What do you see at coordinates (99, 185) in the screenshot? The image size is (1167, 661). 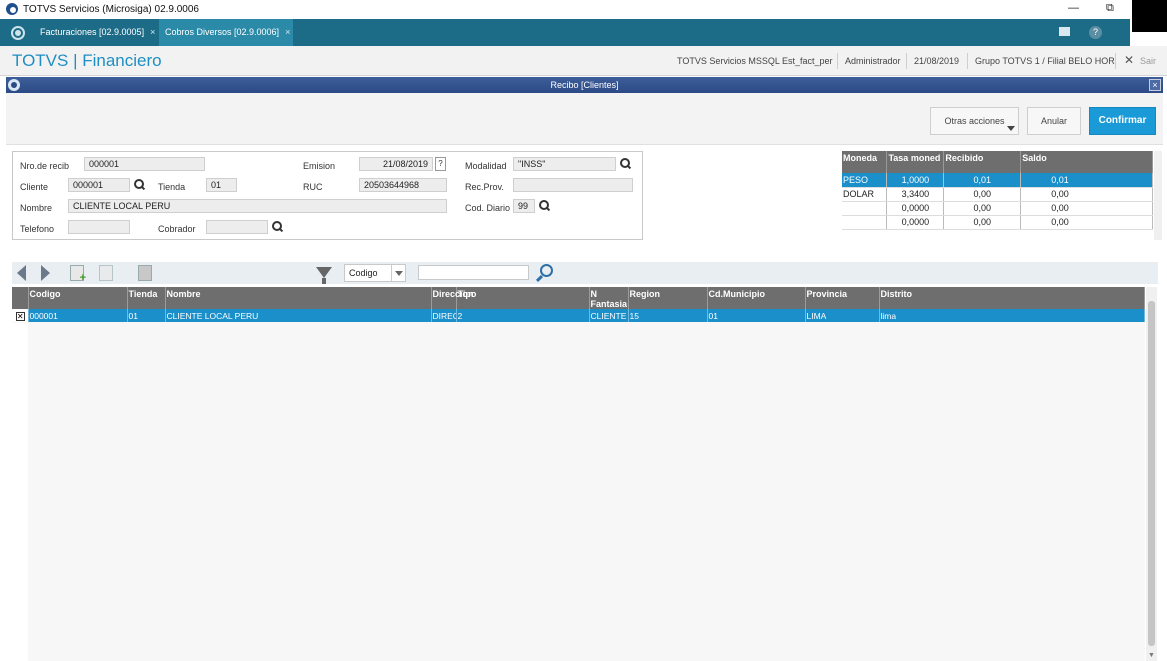 I see `cliente-field: 000001` at bounding box center [99, 185].